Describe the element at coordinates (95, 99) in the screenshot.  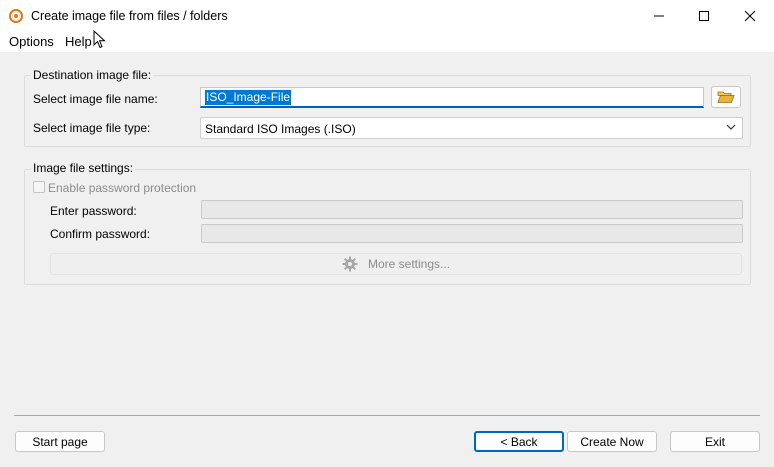
I see `image-name-label: Select image file name:` at that location.